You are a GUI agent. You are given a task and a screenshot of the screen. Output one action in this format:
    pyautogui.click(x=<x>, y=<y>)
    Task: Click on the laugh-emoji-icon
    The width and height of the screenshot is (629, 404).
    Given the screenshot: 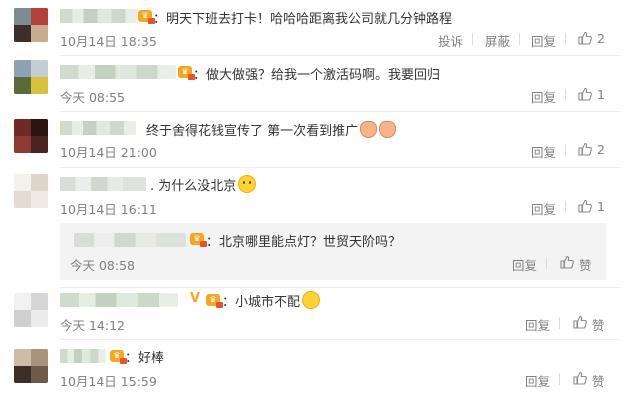 What is the action you would take?
    pyautogui.click(x=311, y=300)
    